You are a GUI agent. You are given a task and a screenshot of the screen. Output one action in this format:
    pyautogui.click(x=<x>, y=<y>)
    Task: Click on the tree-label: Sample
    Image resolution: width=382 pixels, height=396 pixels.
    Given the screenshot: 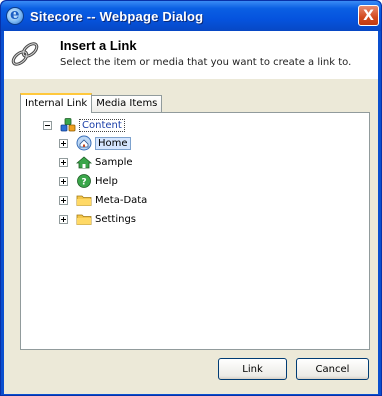 What is the action you would take?
    pyautogui.click(x=114, y=162)
    